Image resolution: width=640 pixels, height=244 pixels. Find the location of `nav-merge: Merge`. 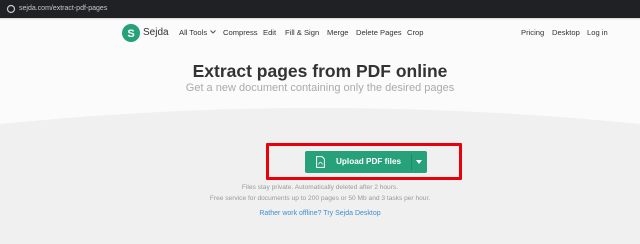

nav-merge: Merge is located at coordinates (338, 33).